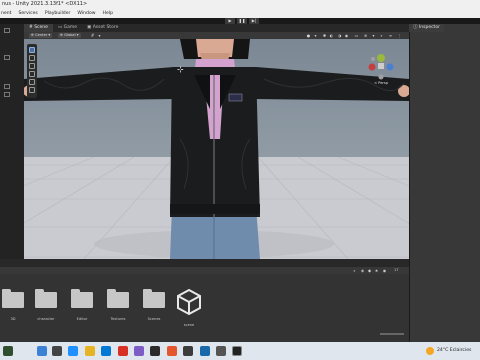  I want to click on folder-item-editor: Editor, so click(82, 308).